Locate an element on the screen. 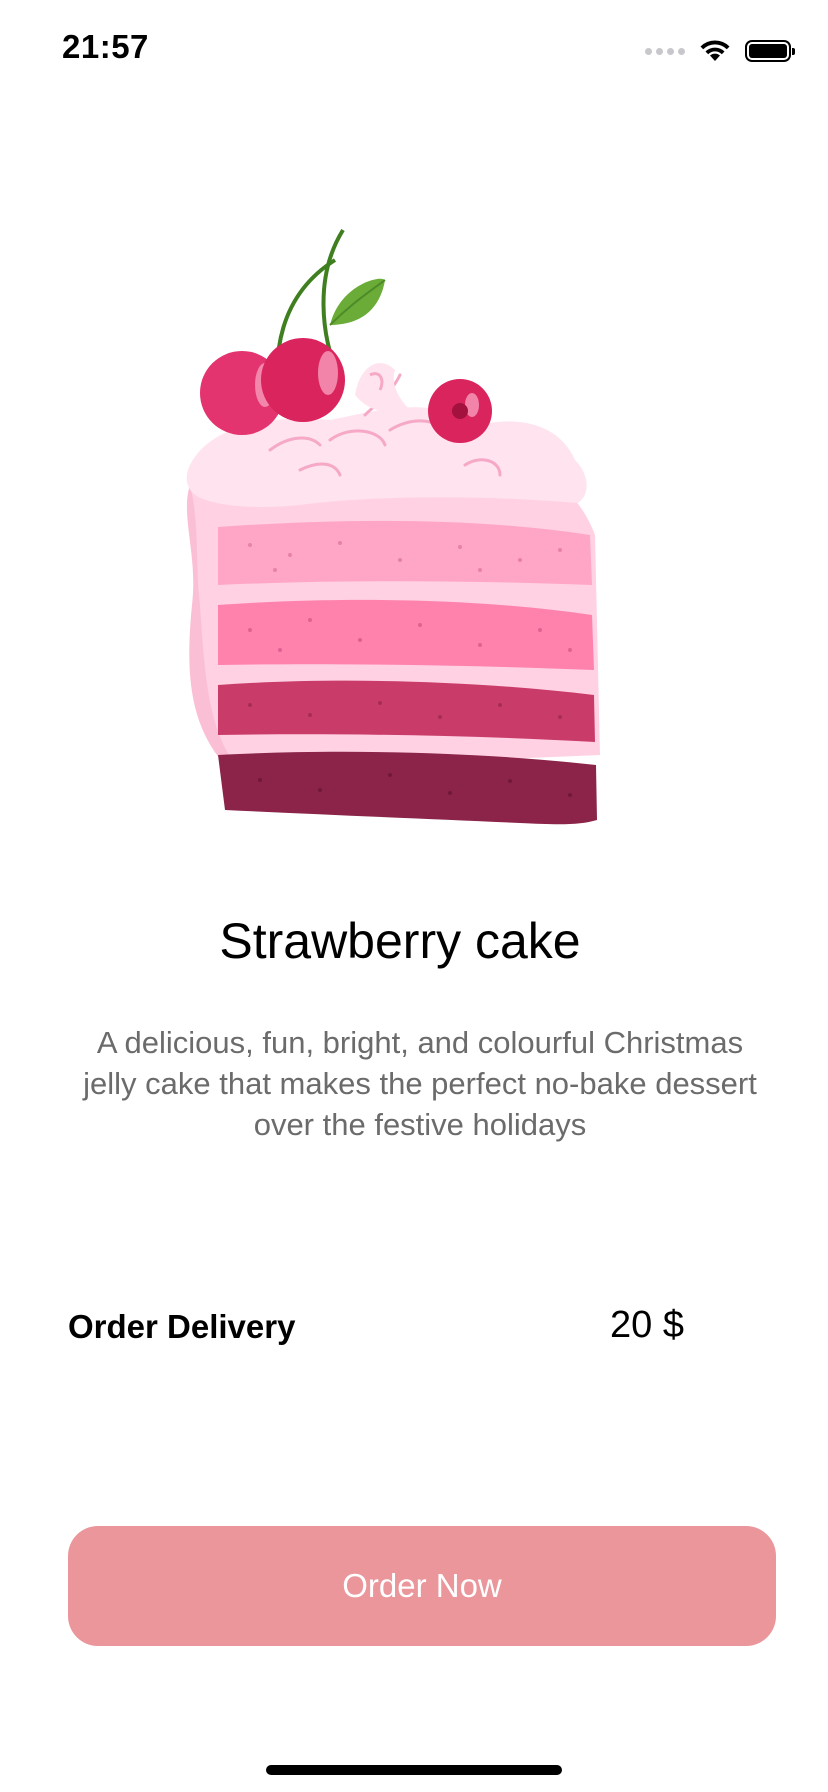  order-now-button: Order Now is located at coordinates (422, 1586).